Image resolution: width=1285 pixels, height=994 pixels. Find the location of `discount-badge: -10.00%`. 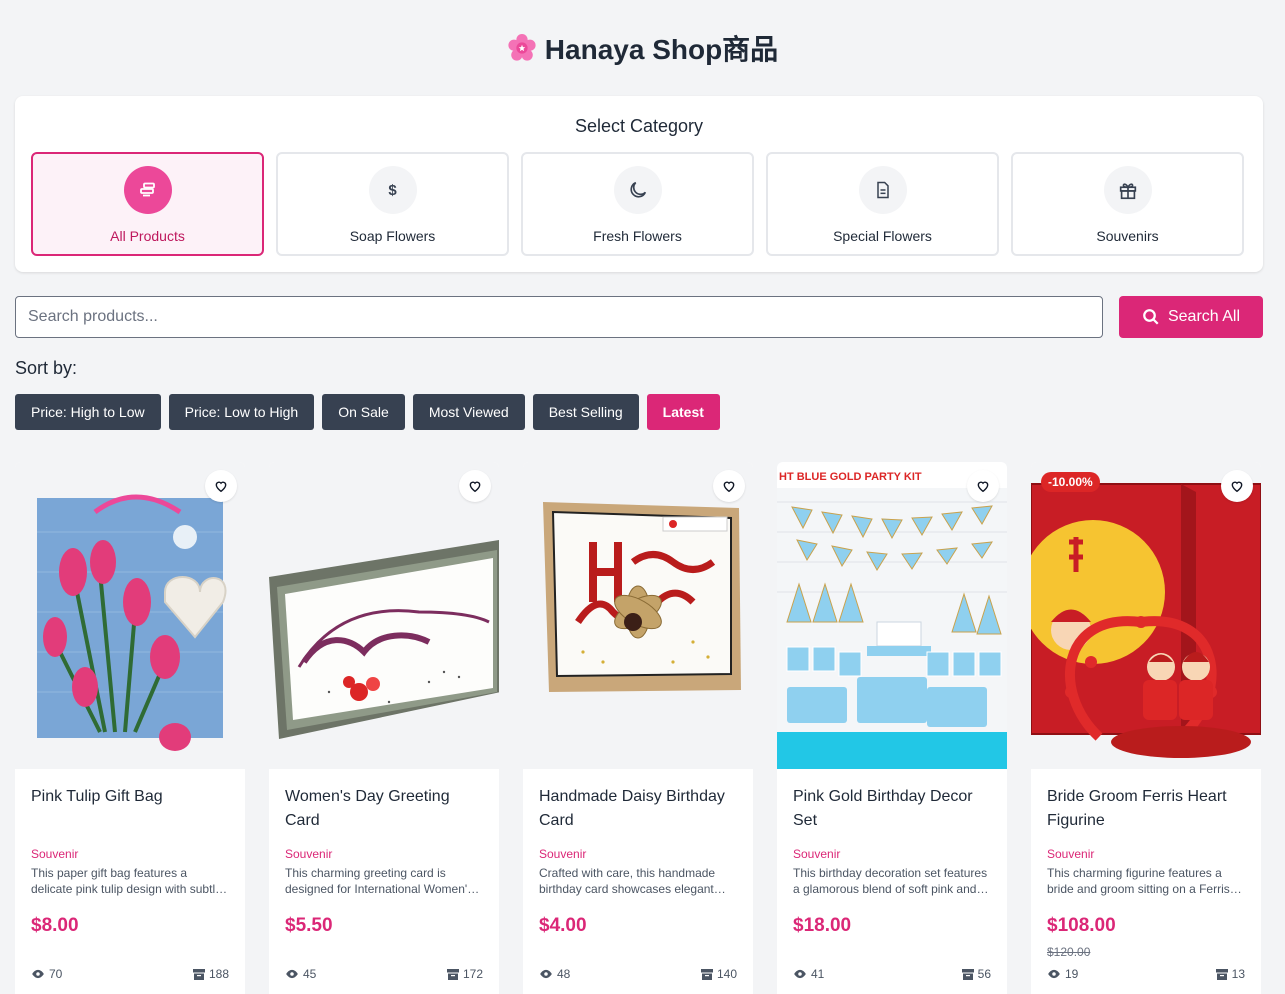

discount-badge: -10.00% is located at coordinates (1070, 482).